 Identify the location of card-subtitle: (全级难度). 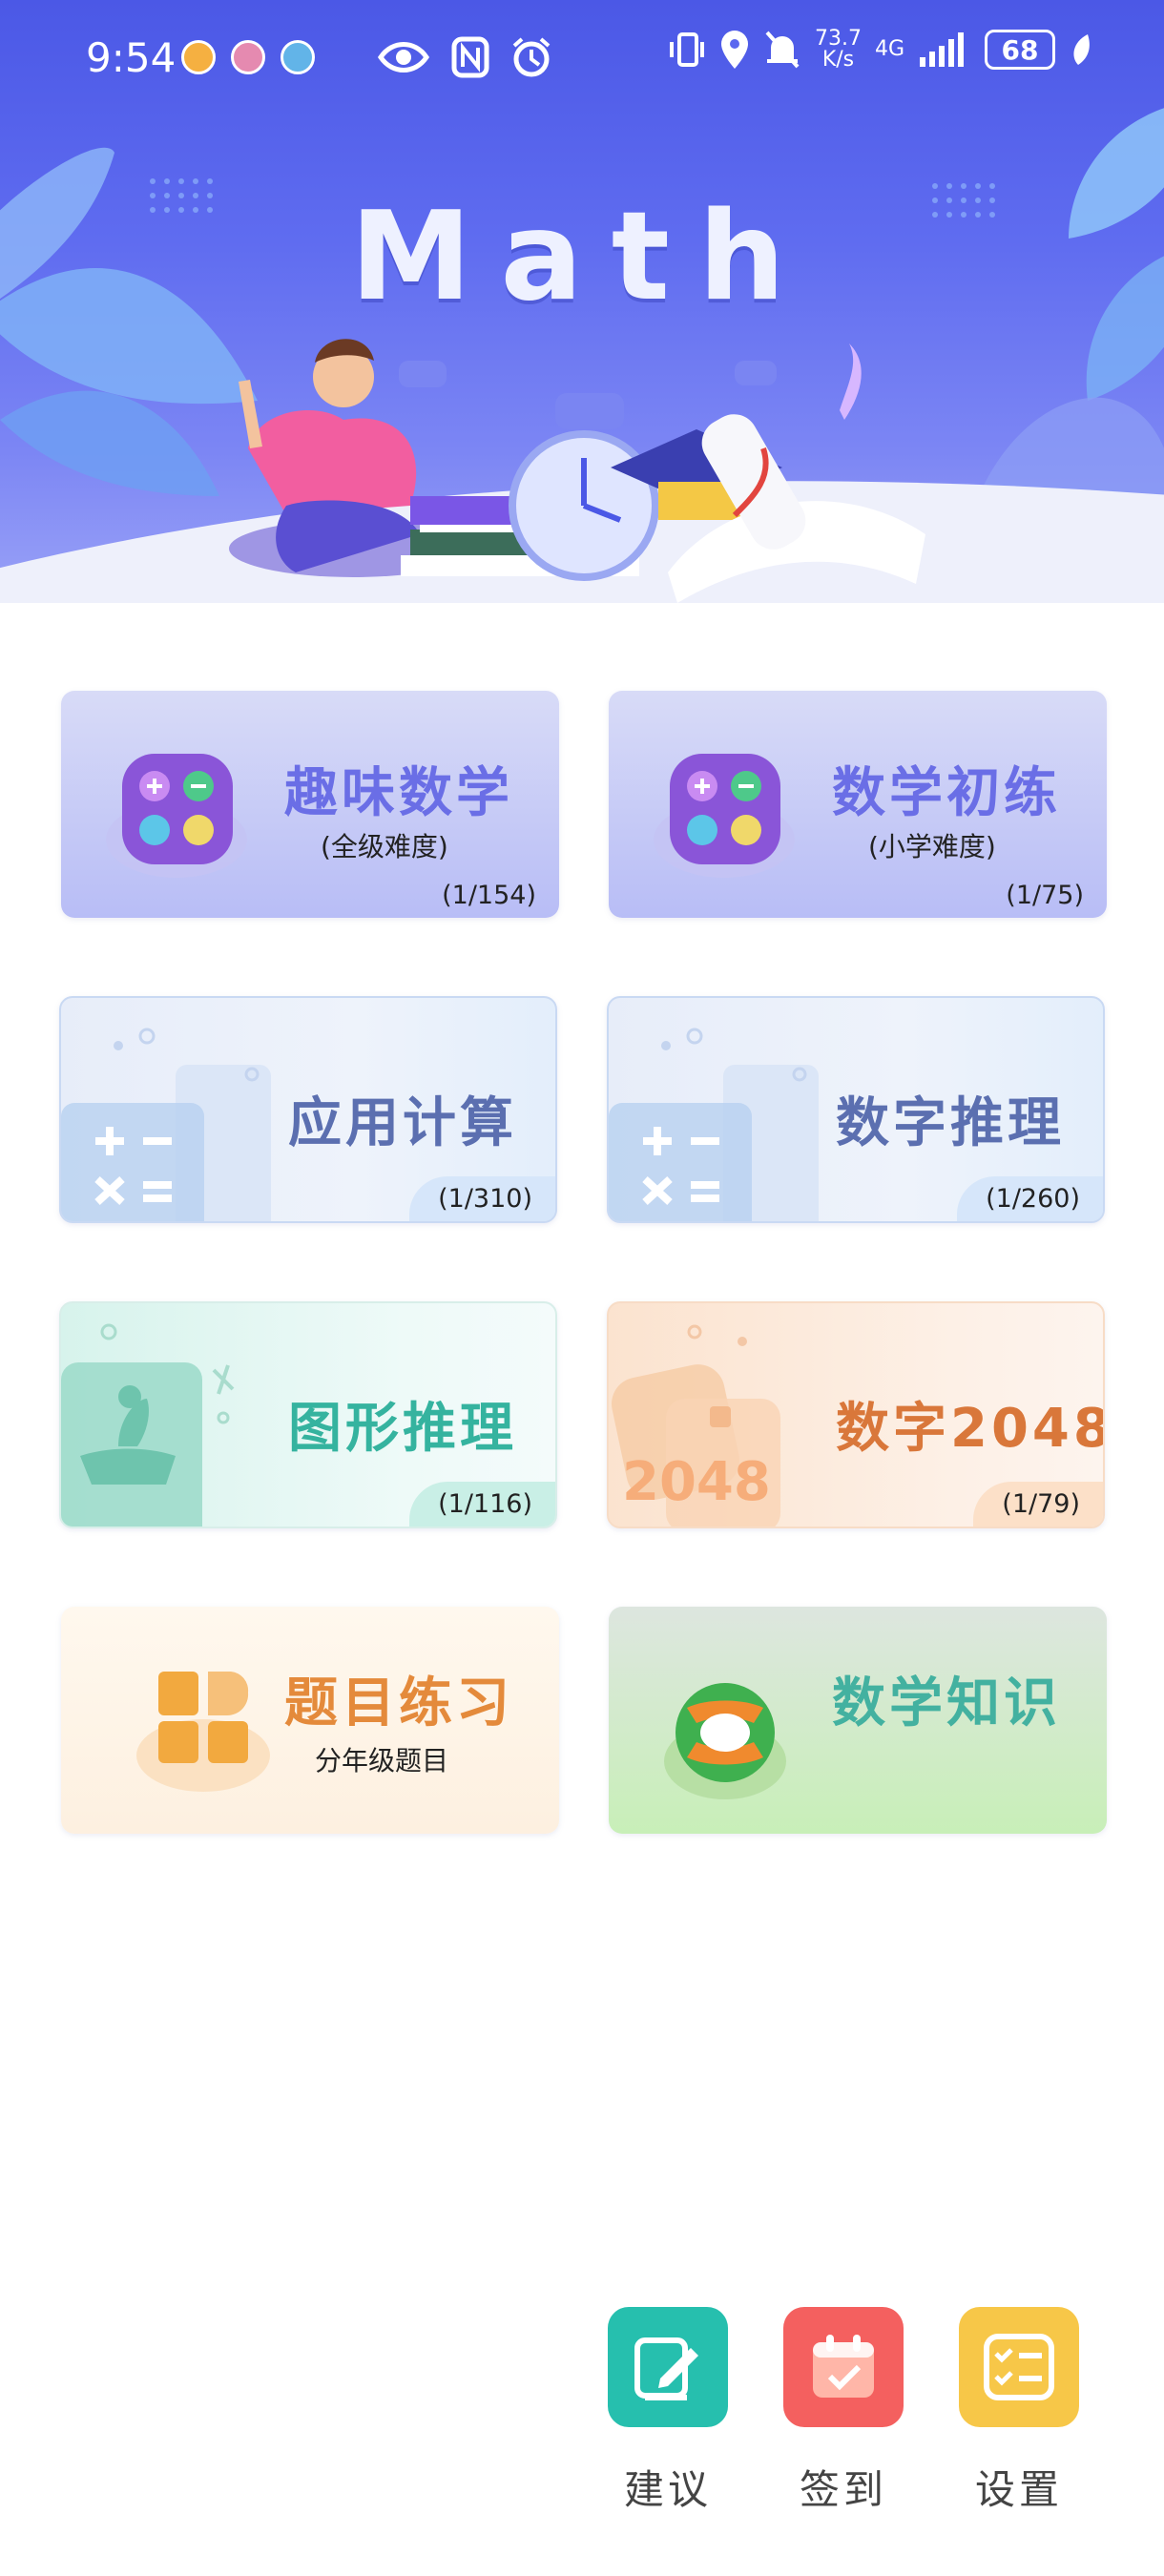
(385, 846).